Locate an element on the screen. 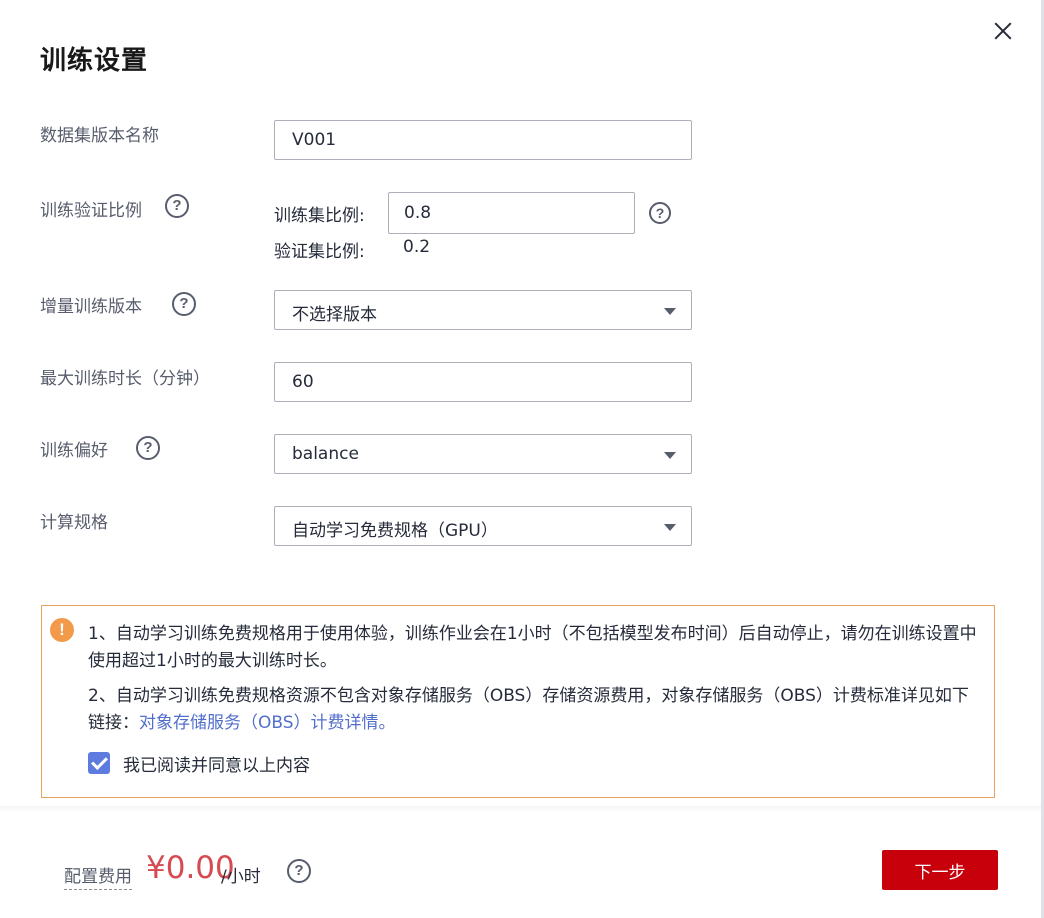 Image resolution: width=1044 pixels, height=918 pixels. preference-label: 训练偏好 is located at coordinates (74, 451).